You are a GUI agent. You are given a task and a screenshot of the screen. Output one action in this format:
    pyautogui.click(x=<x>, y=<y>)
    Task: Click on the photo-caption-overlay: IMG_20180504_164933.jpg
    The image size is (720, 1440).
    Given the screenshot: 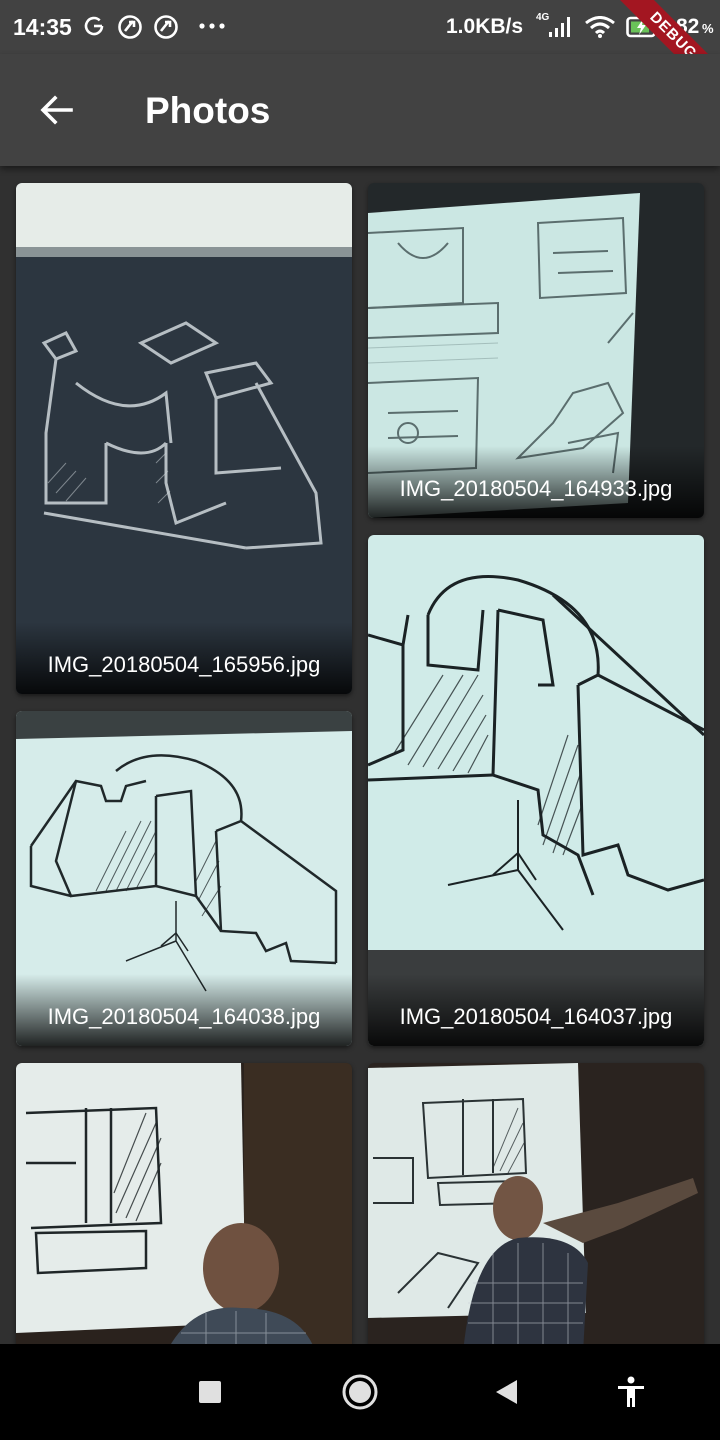 What is the action you would take?
    pyautogui.click(x=536, y=482)
    